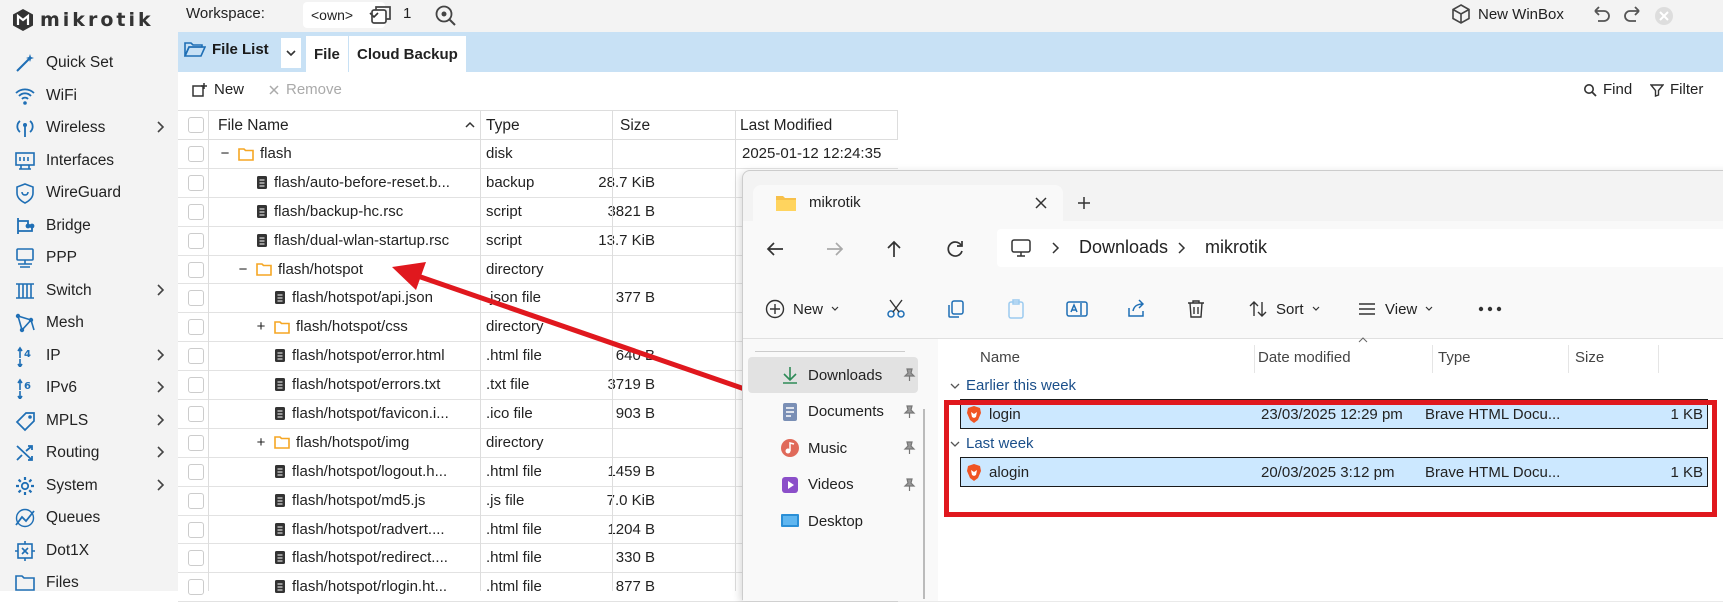  I want to click on sidebar-item-bridge: Bridge, so click(89, 226).